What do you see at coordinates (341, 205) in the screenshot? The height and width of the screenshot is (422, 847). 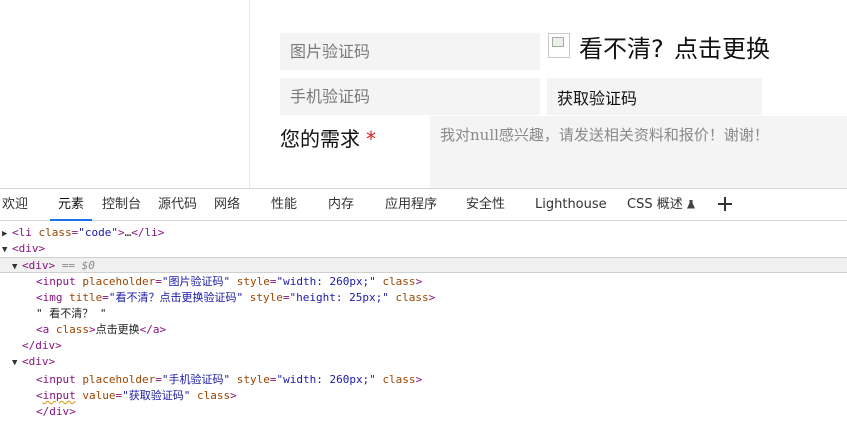 I see `tab-memory: 内存` at bounding box center [341, 205].